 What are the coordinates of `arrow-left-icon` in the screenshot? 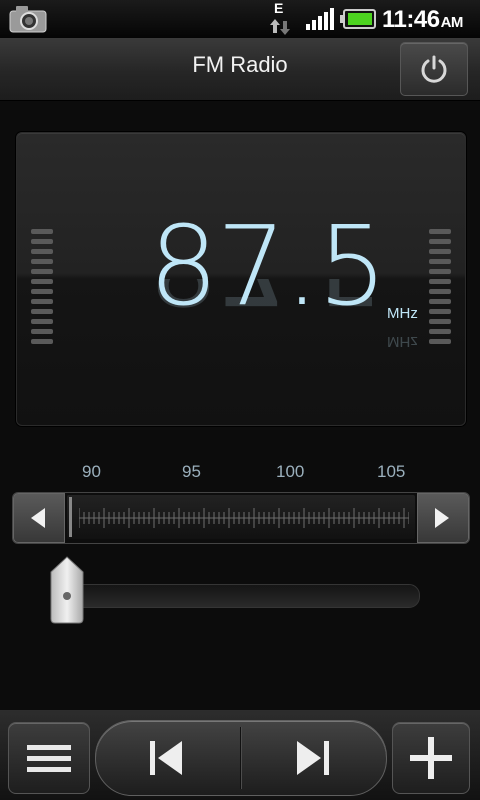 It's located at (38, 518).